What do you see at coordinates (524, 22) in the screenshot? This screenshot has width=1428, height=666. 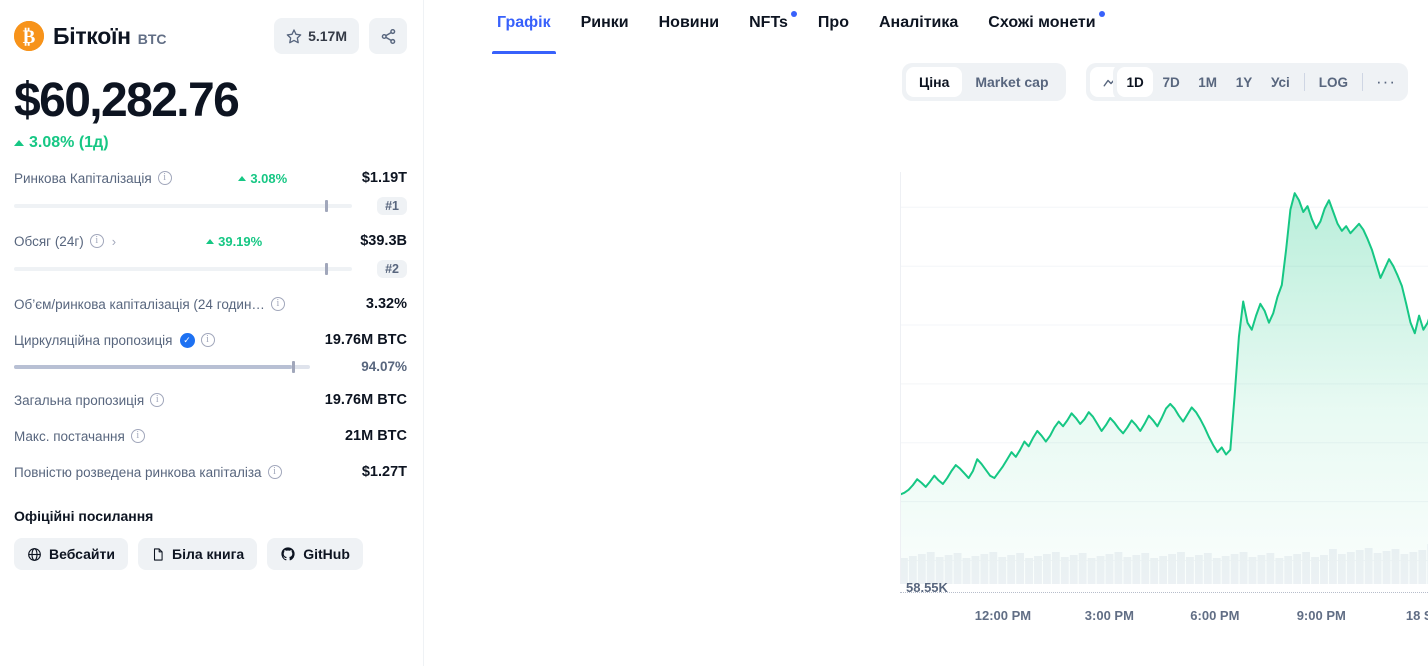 I see `tab-label: Графік` at bounding box center [524, 22].